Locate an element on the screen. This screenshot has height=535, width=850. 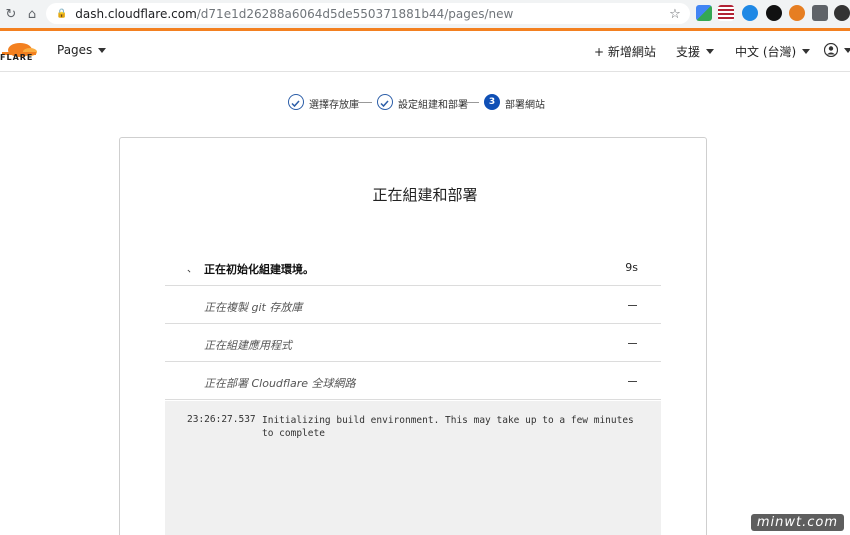
pages-menu: Pages is located at coordinates (82, 50).